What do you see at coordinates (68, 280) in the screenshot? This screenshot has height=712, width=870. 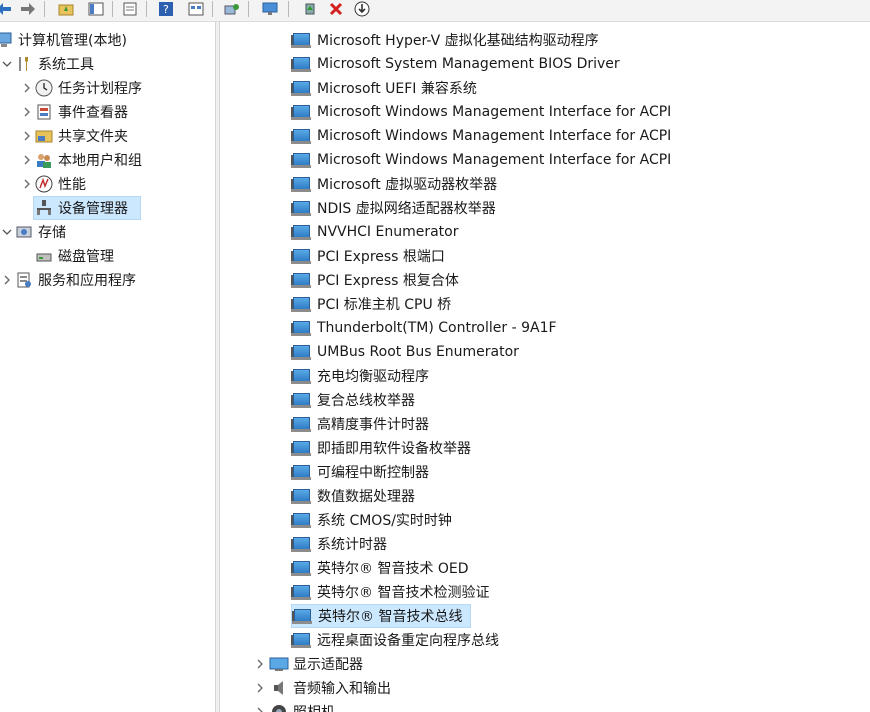 I see `tree-item-services-apps: 服务和应用程序` at bounding box center [68, 280].